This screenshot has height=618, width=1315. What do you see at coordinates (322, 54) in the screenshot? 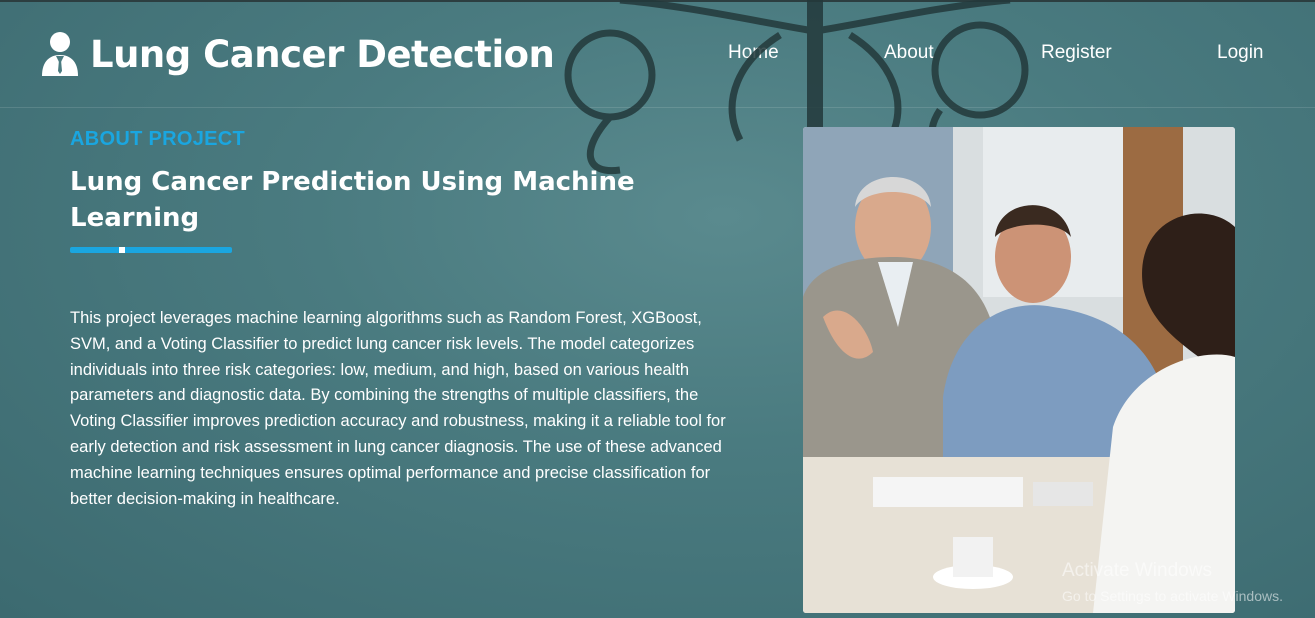
I see `brand-title: Lung Cancer Detection` at bounding box center [322, 54].